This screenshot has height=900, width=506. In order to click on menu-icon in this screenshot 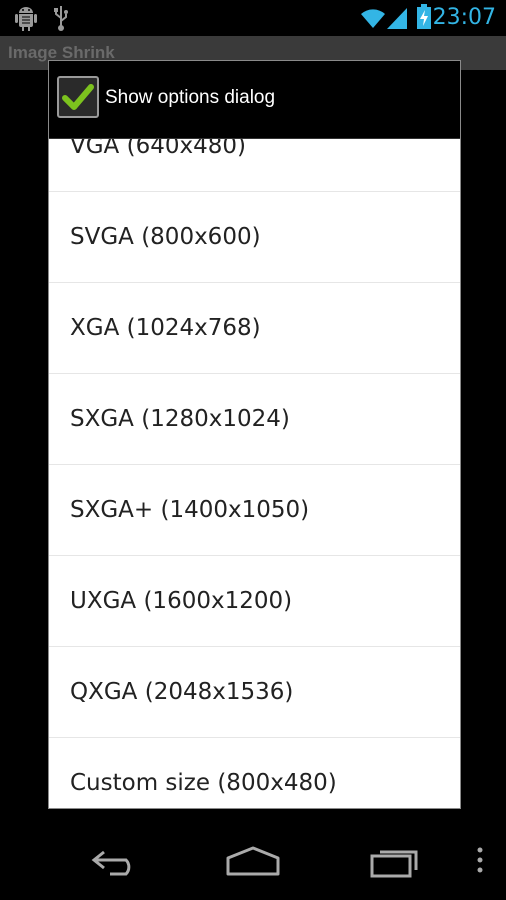, I will do `click(480, 860)`.